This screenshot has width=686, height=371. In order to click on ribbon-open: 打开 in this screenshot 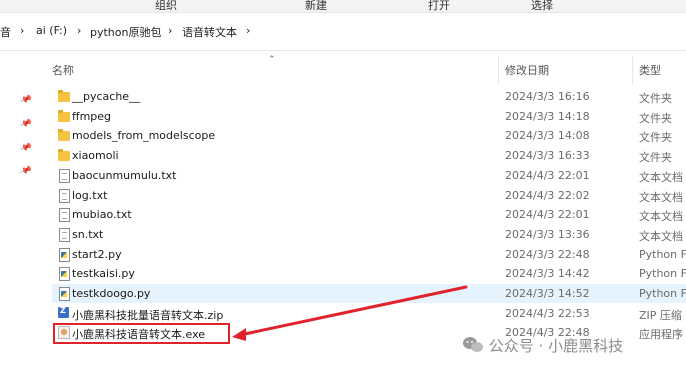, I will do `click(439, 6)`.